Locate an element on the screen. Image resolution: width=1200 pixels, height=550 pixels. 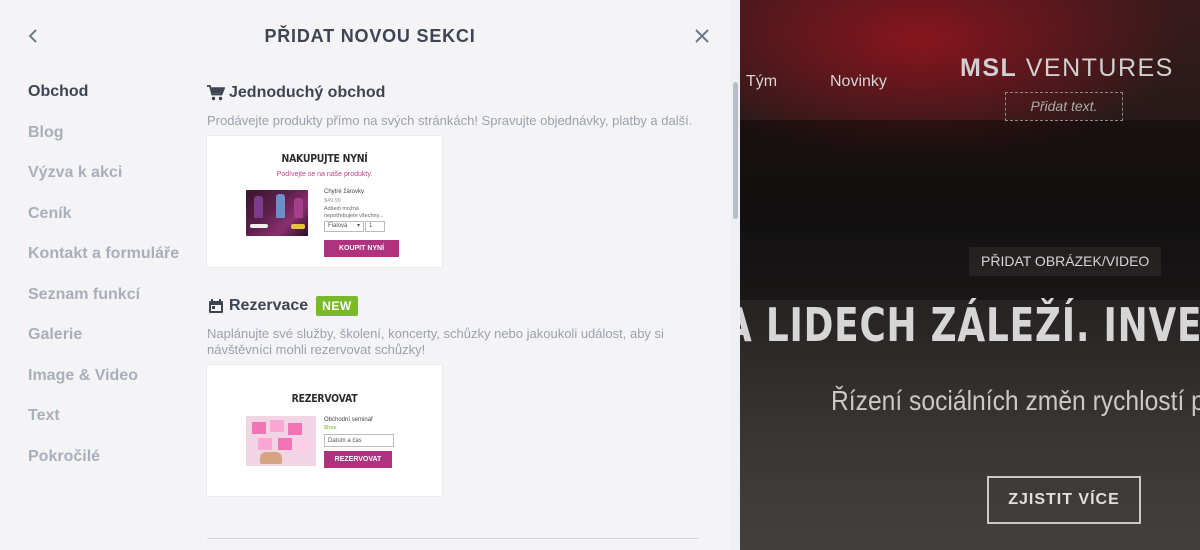
thumb-heading: NAKUPUJTE NYNÍ is located at coordinates (324, 158).